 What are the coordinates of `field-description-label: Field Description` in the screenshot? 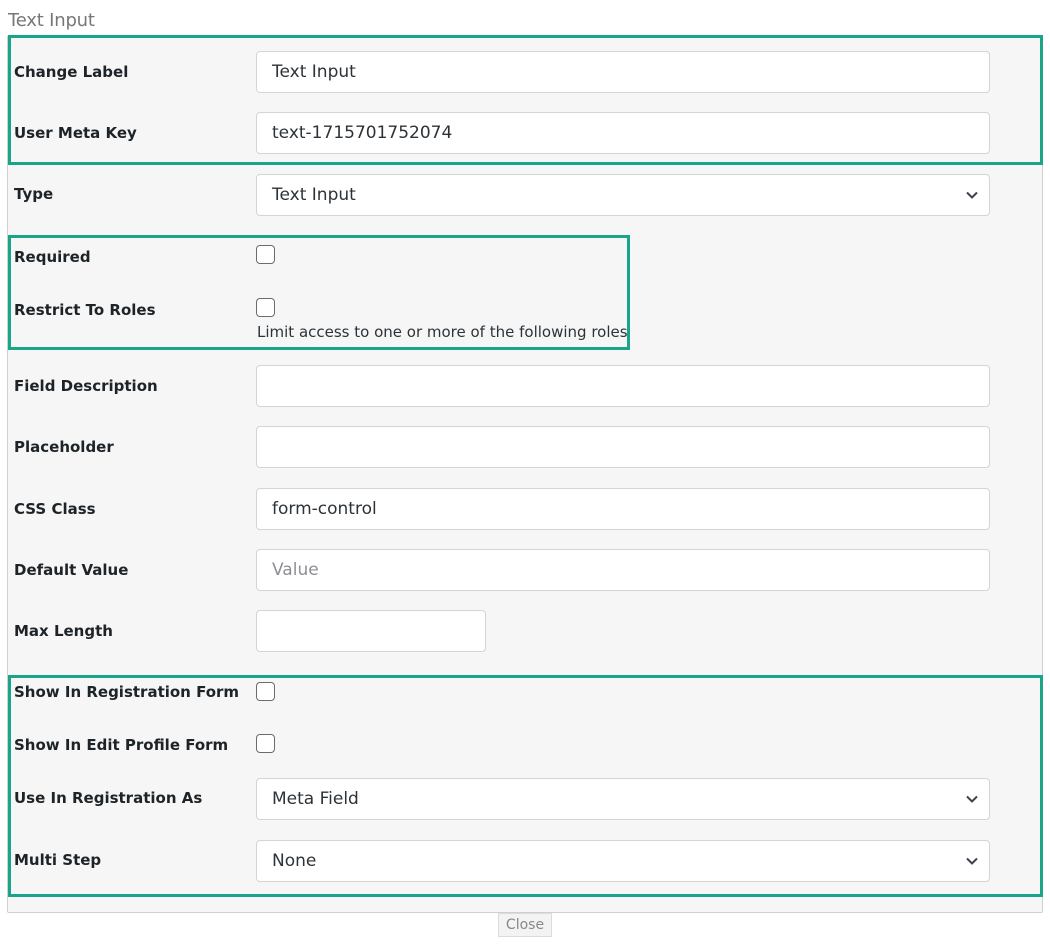 It's located at (86, 386).